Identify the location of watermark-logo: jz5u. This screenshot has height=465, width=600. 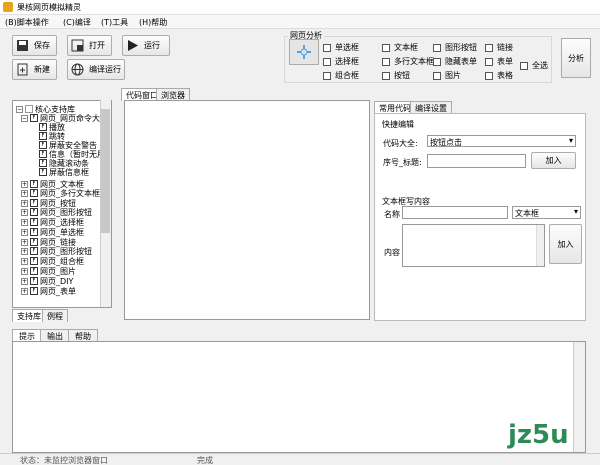
(538, 435).